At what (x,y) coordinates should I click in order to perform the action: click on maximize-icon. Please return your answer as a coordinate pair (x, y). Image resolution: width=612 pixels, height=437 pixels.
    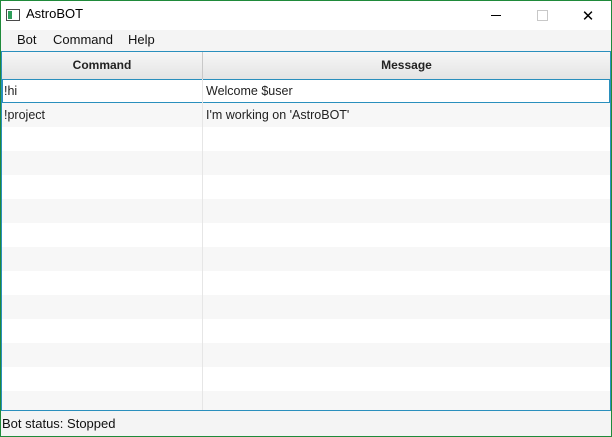
    Looking at the image, I should click on (542, 15).